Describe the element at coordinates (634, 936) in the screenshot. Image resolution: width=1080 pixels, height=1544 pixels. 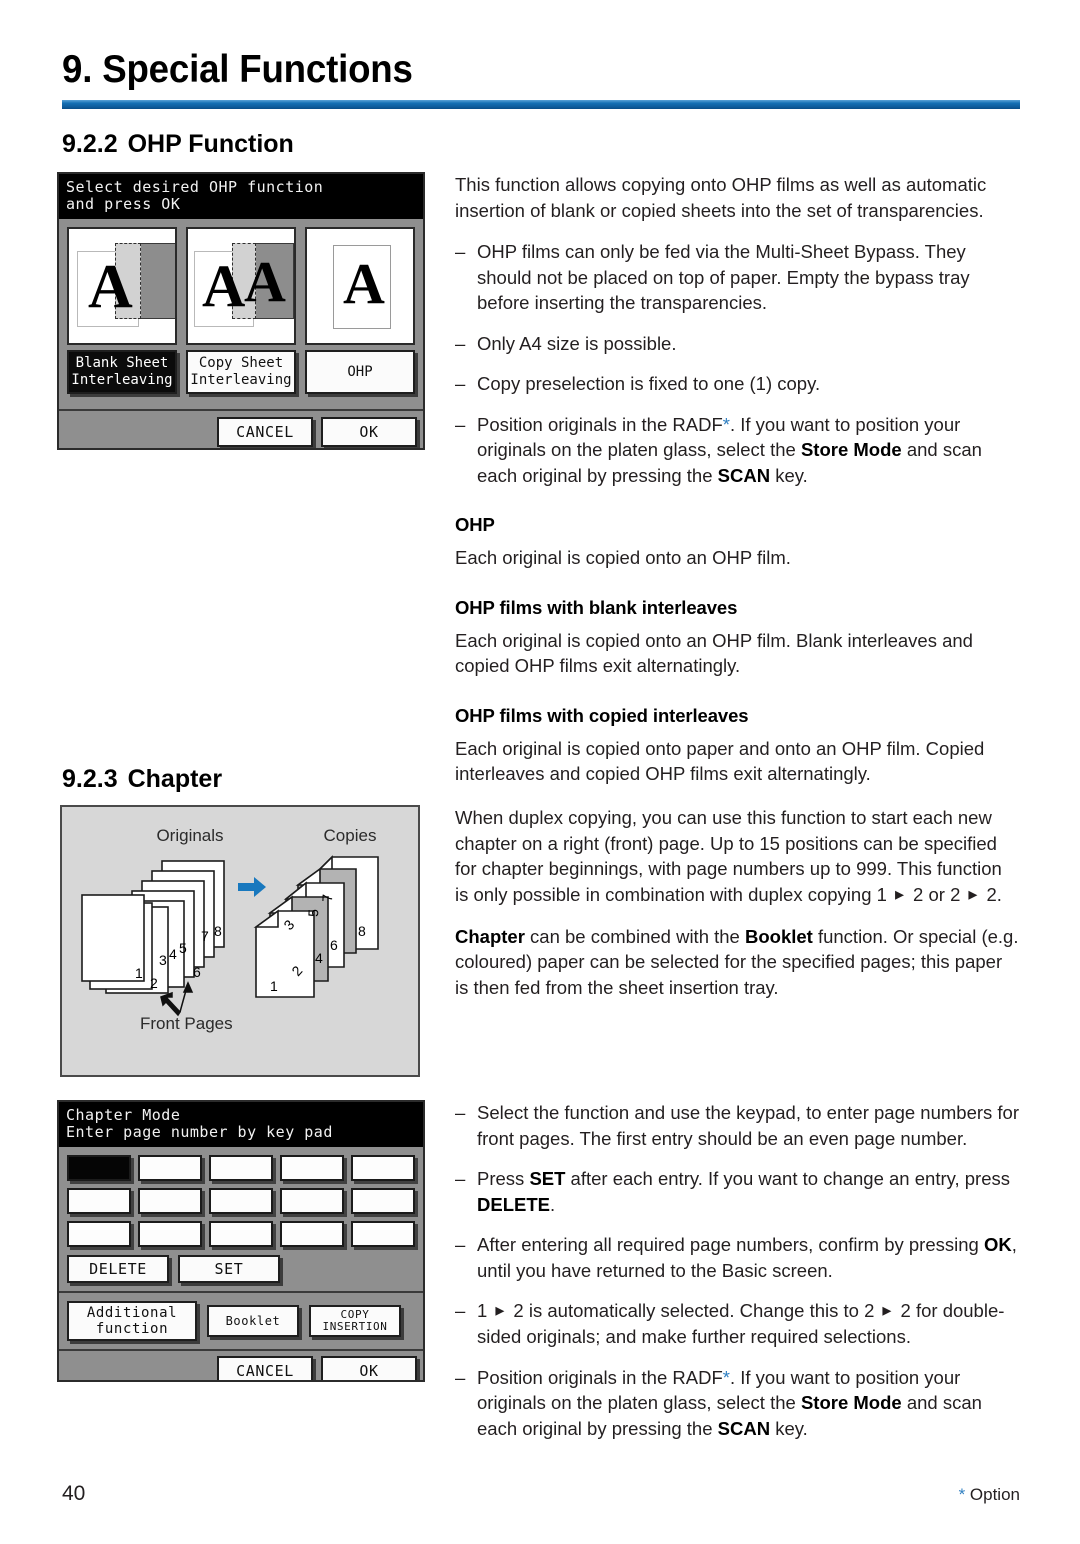
I see `chapter-p2-a: can be combined with the` at that location.